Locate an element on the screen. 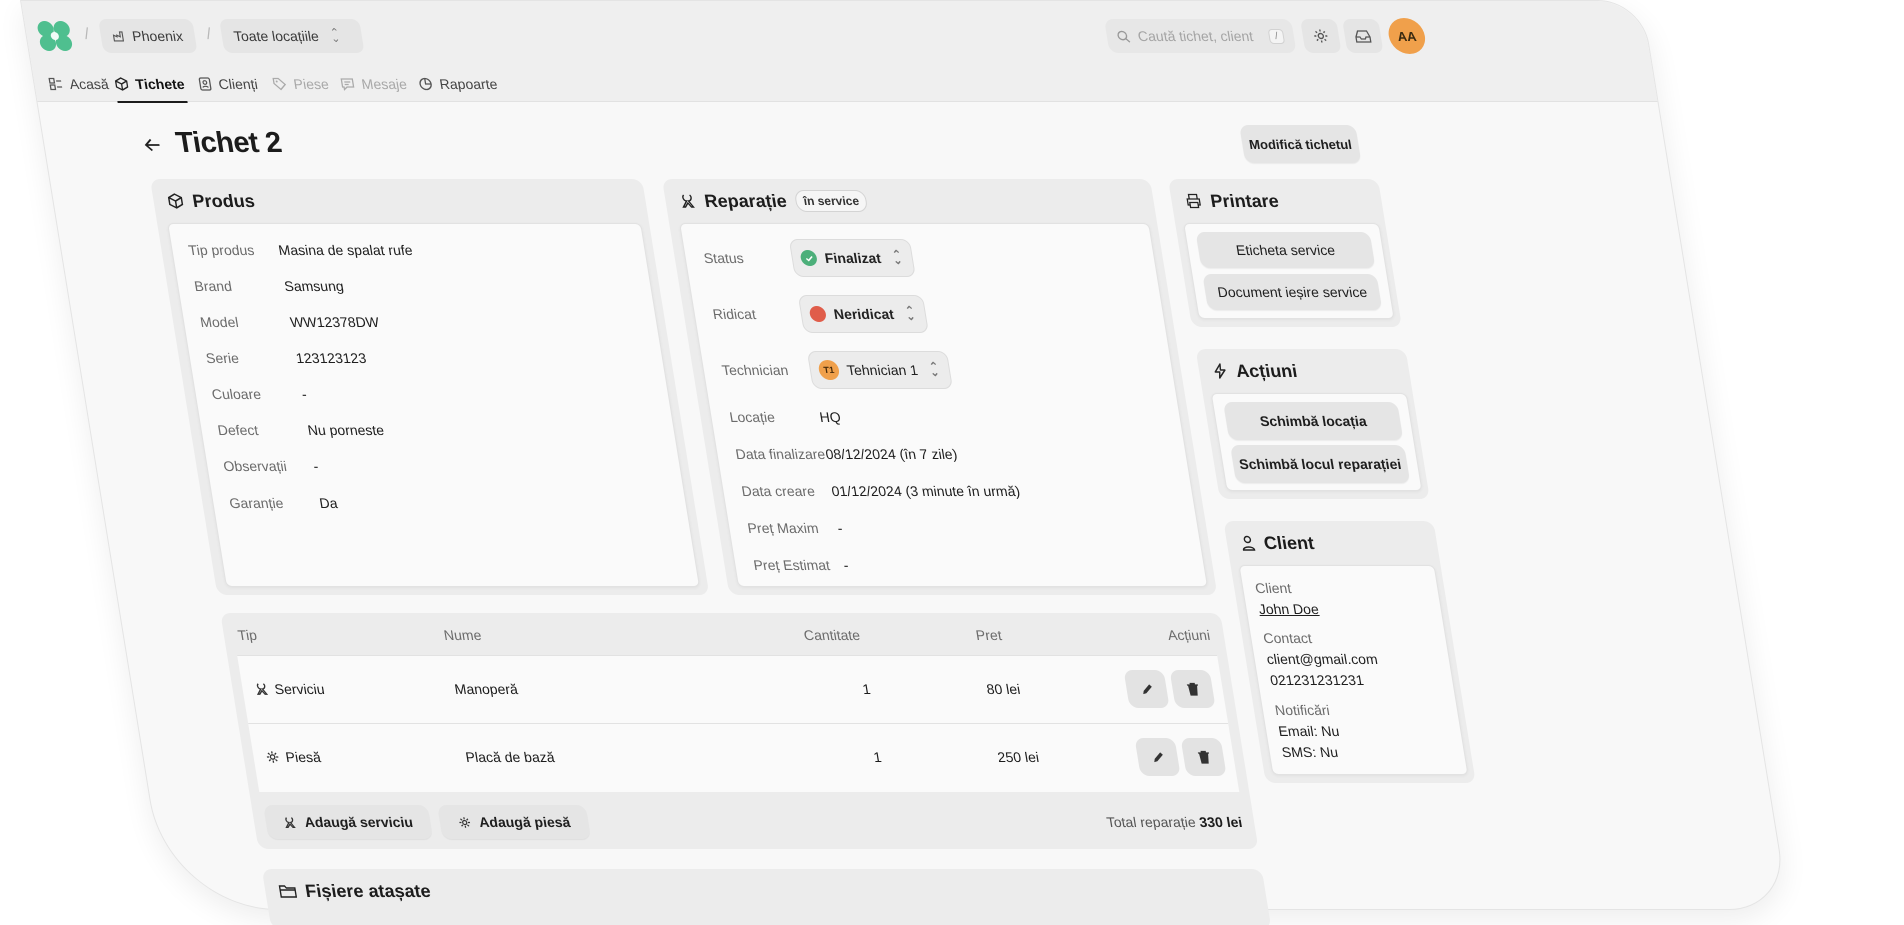  cog-icon is located at coordinates (272, 757).